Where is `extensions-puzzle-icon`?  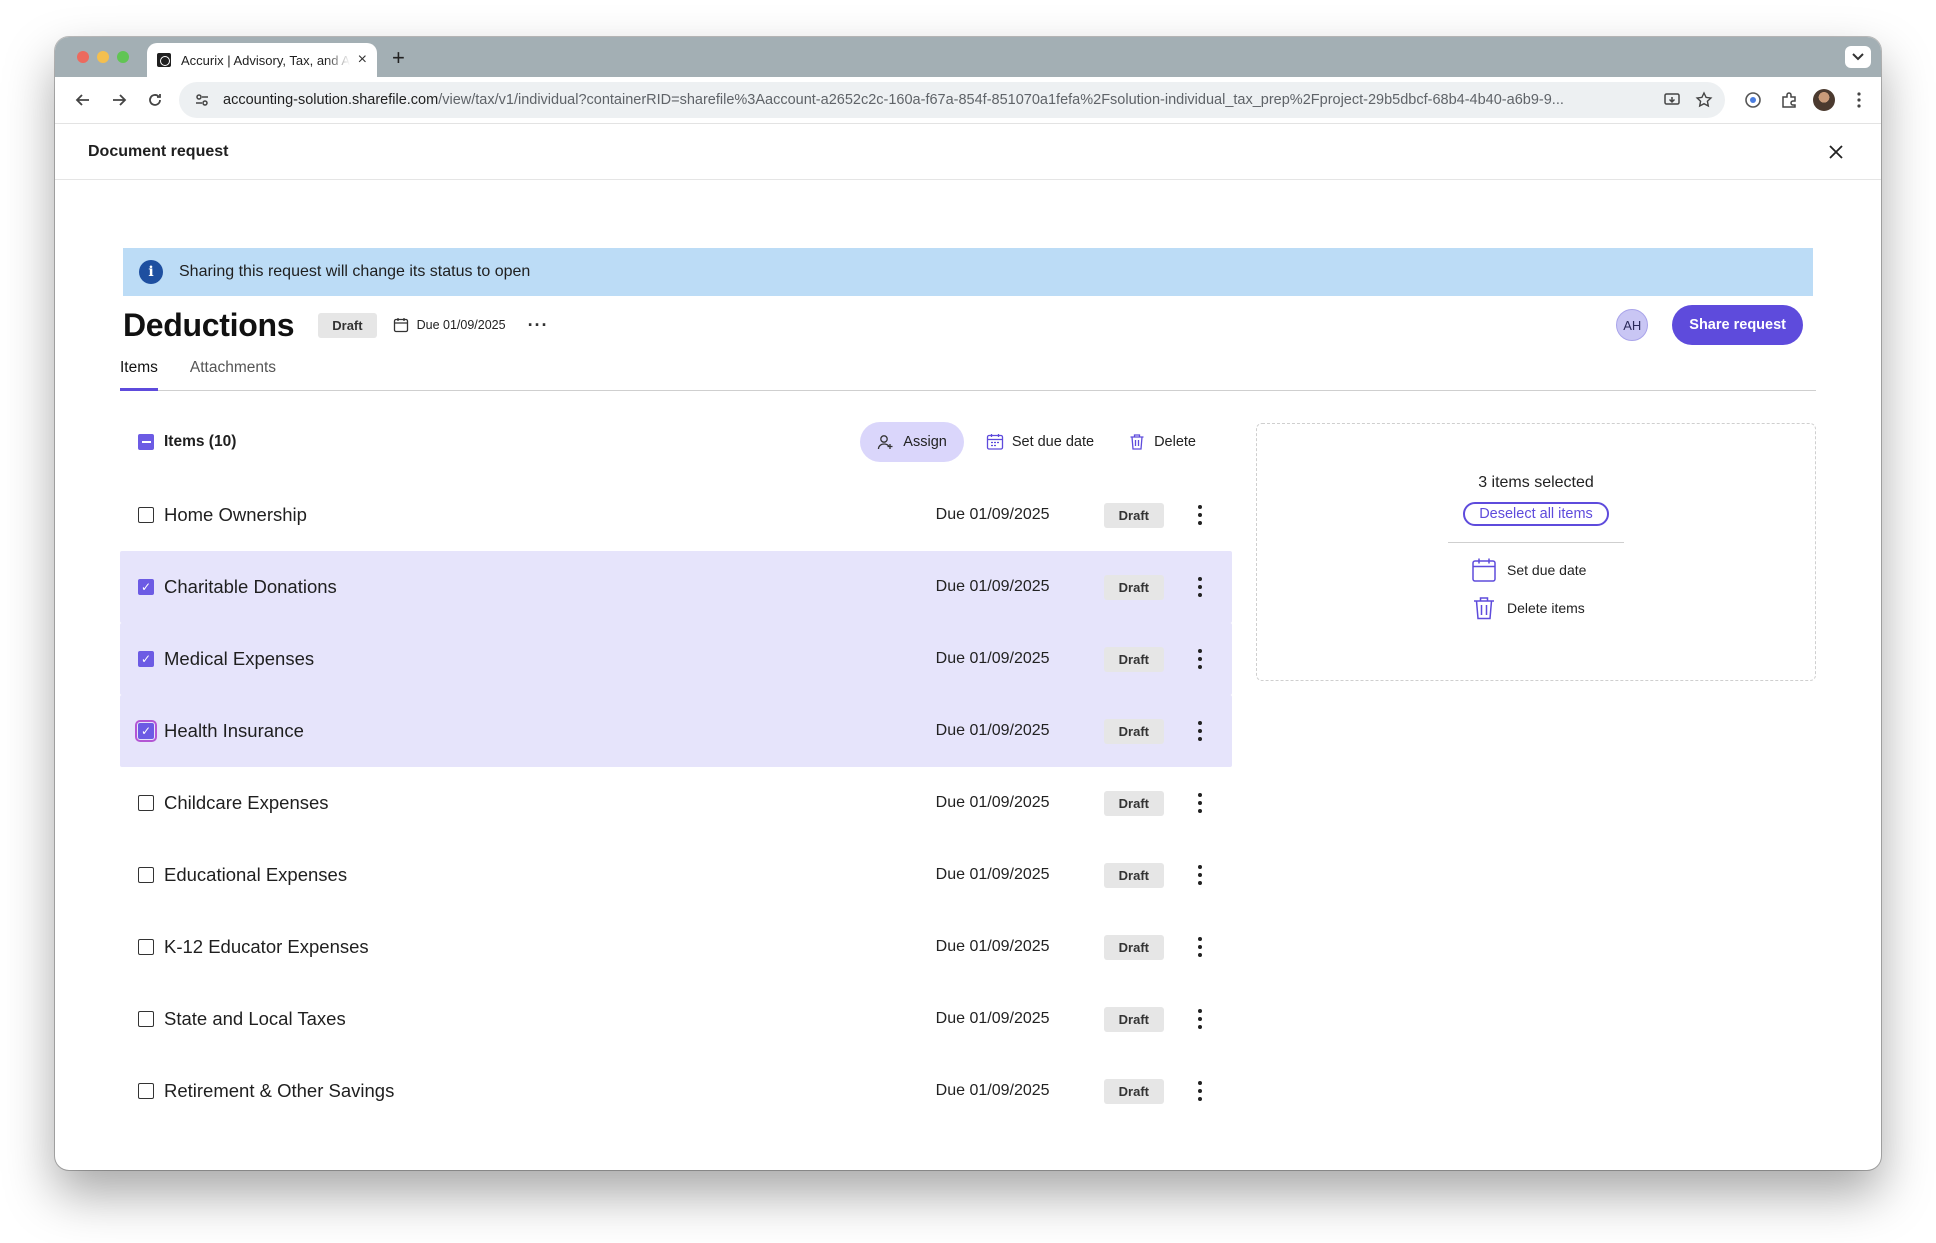
extensions-puzzle-icon is located at coordinates (1789, 100).